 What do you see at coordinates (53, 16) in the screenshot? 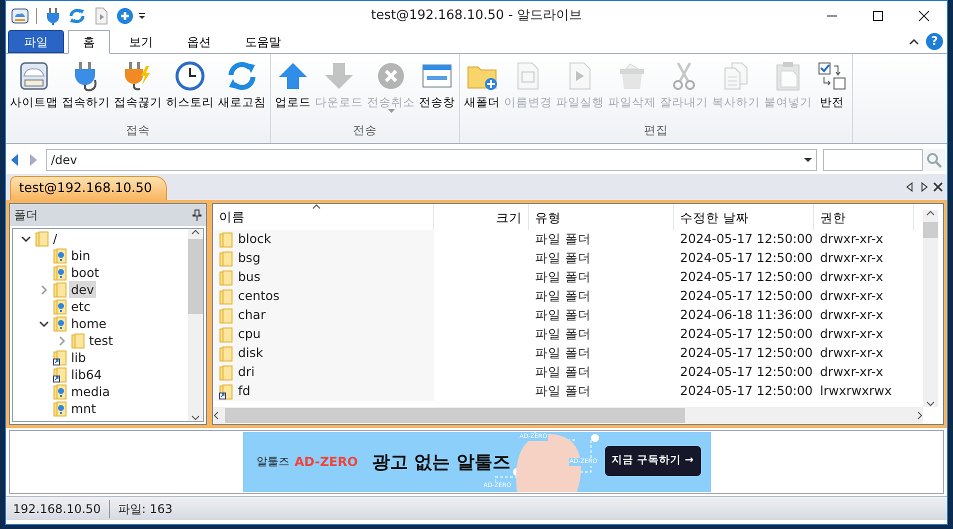
I see `plug-icon` at bounding box center [53, 16].